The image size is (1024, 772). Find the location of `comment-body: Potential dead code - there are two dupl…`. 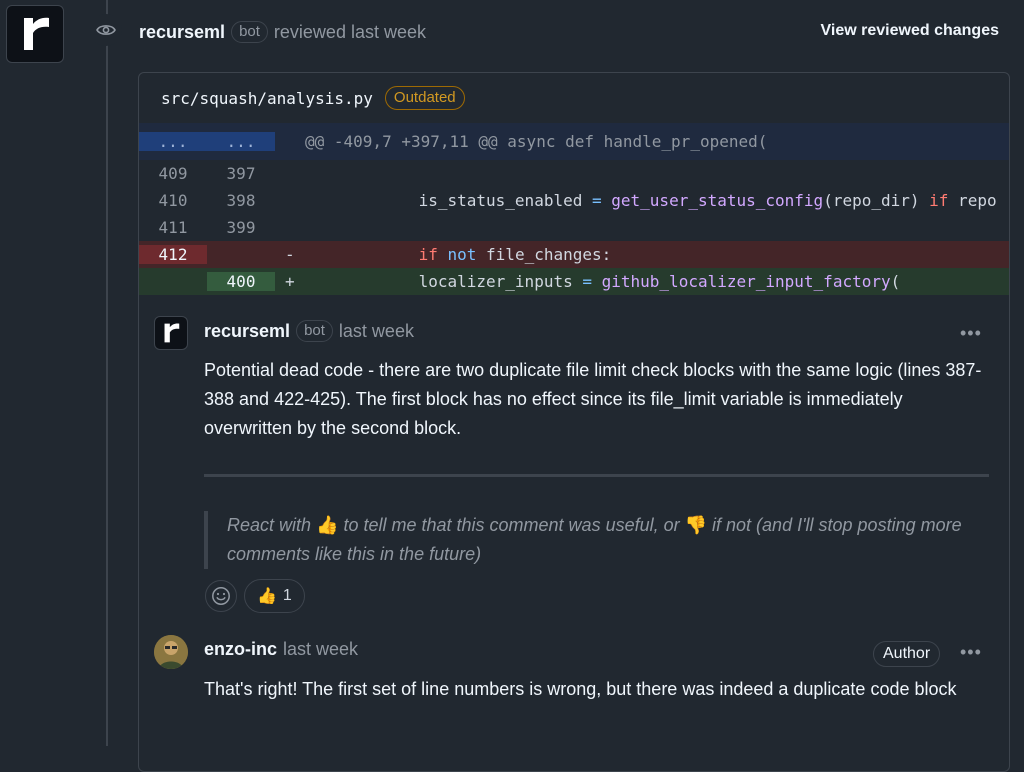

comment-body: Potential dead code - there are two dupl… is located at coordinates (593, 399).